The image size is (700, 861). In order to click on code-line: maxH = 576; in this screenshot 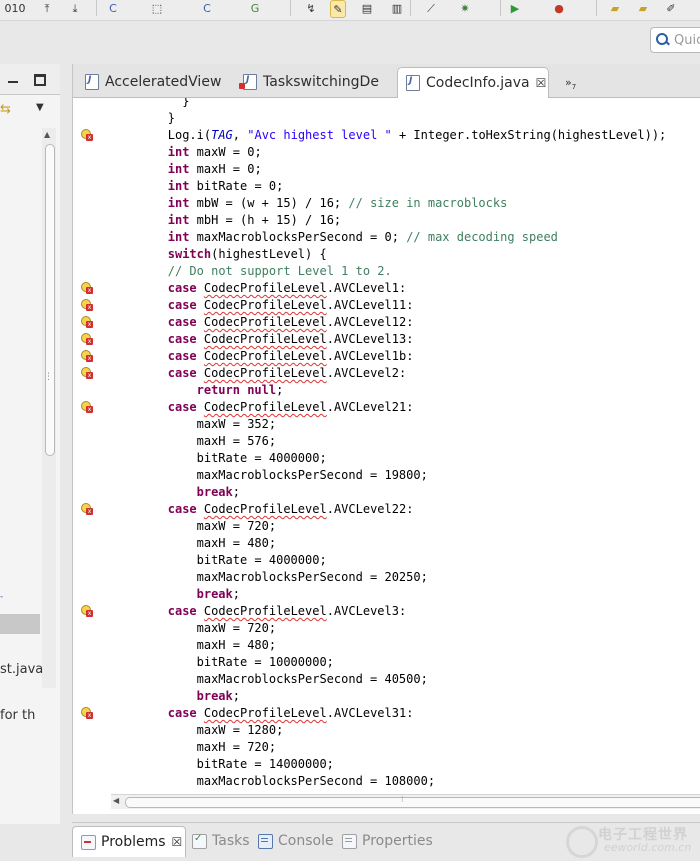, I will do `click(236, 441)`.